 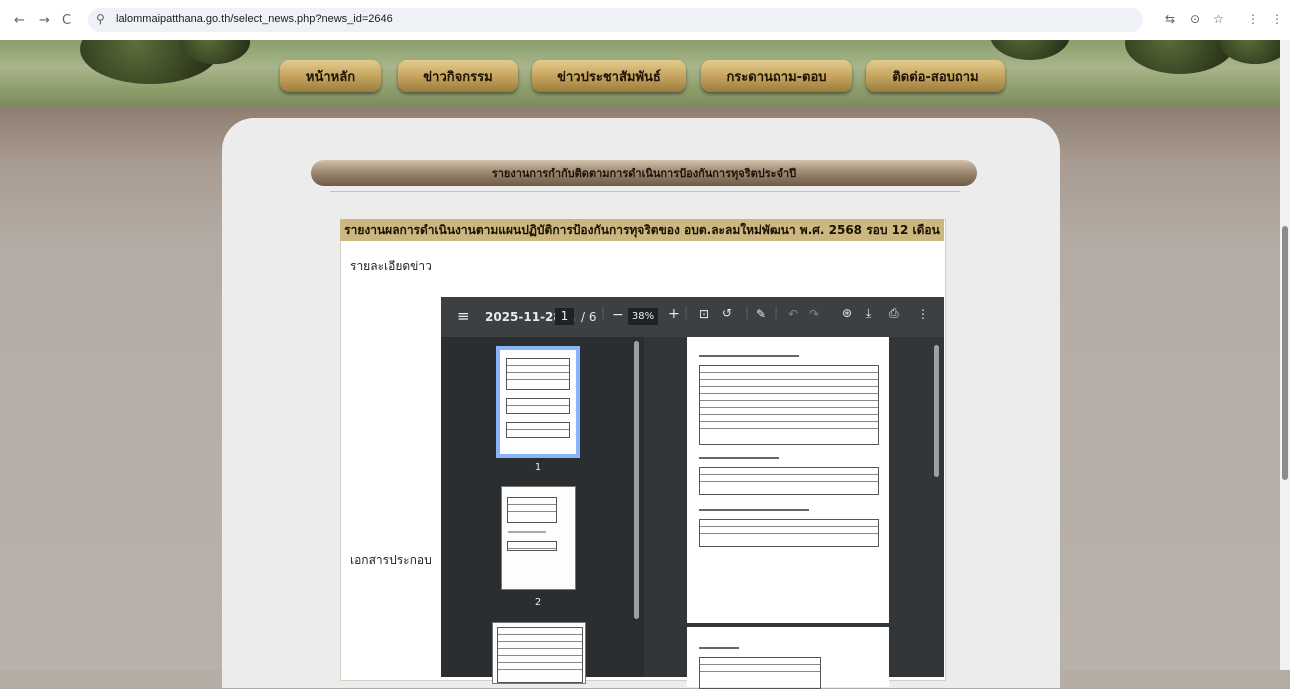 I want to click on nav-activities: ข่าวกิจกรรม, so click(x=458, y=76).